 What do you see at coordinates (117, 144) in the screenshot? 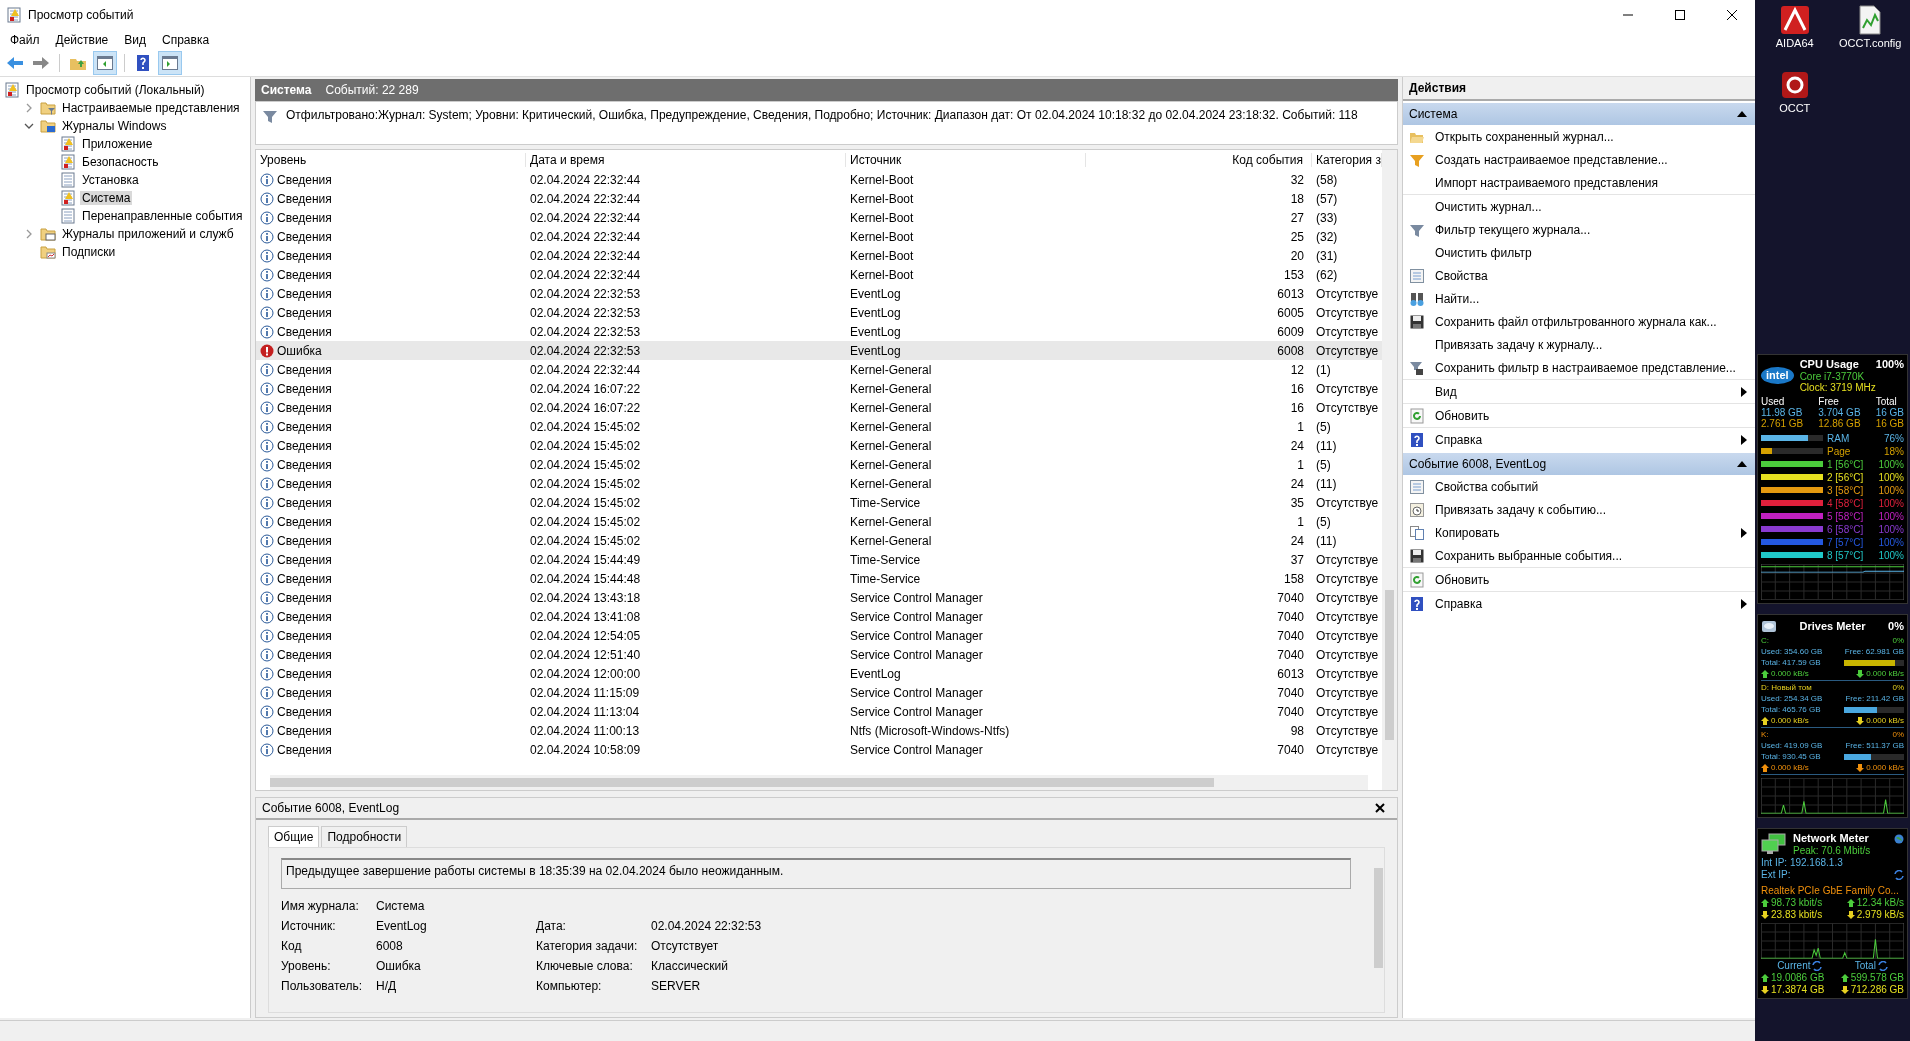
I see `tree-item: Приложение` at bounding box center [117, 144].